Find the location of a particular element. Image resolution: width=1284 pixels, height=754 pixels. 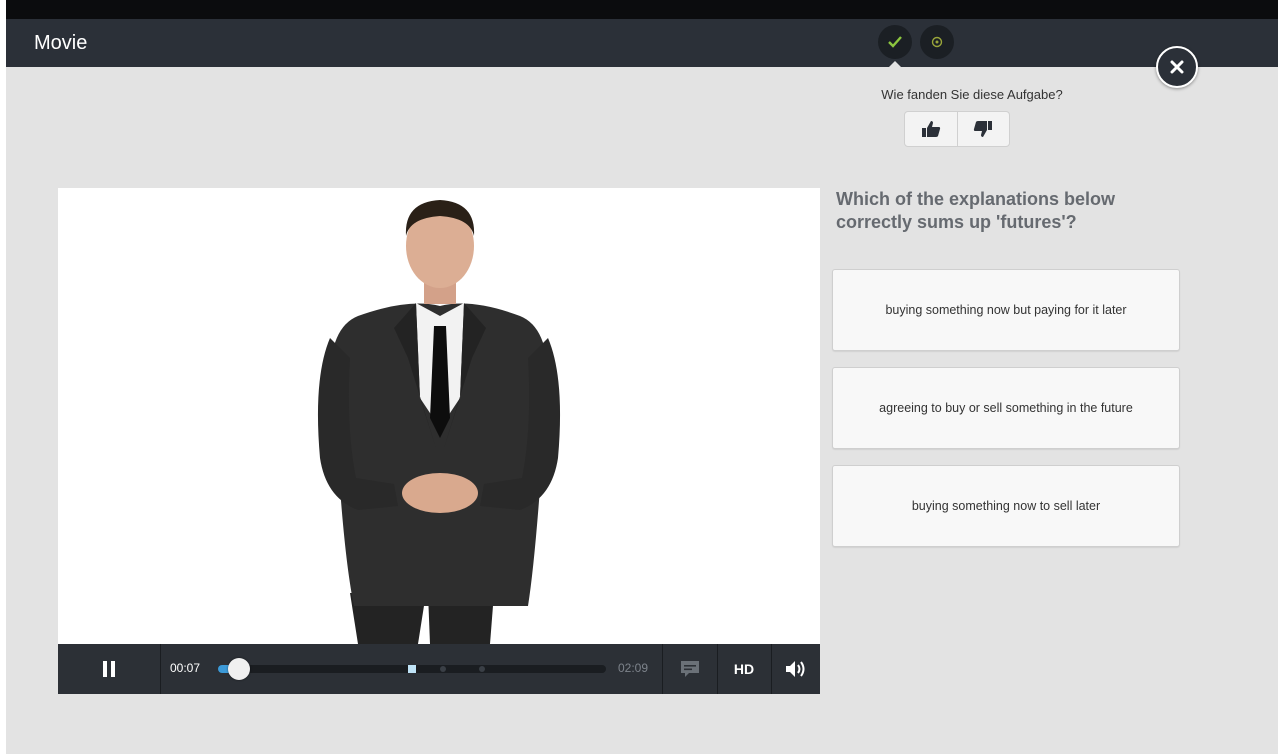

thumbs-up-button is located at coordinates (931, 129).